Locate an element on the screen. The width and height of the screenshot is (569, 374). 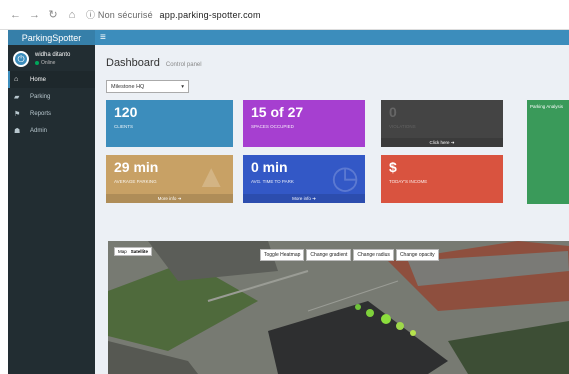
sidebar-item-home: ⌂ Home is located at coordinates (51, 79).